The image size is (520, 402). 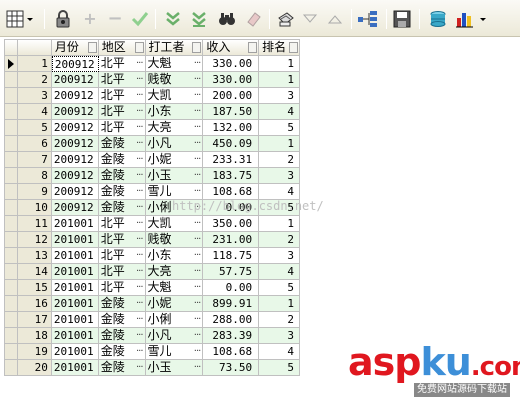 What do you see at coordinates (279, 48) in the screenshot?
I see `column-header-rank: 排名` at bounding box center [279, 48].